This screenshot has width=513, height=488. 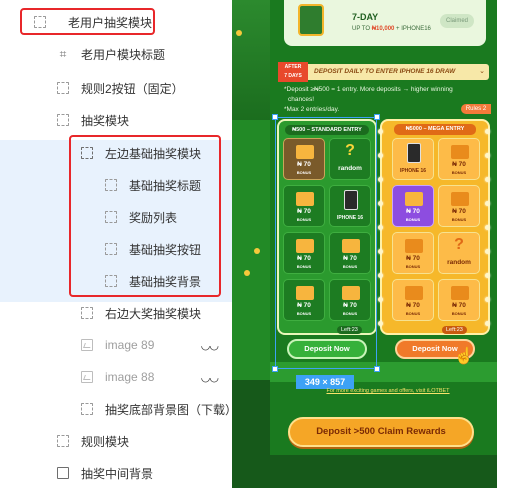 What do you see at coordinates (435, 129) in the screenshot?
I see `mega-entry-title: ₦5000 – MEGA ENTRY` at bounding box center [435, 129].